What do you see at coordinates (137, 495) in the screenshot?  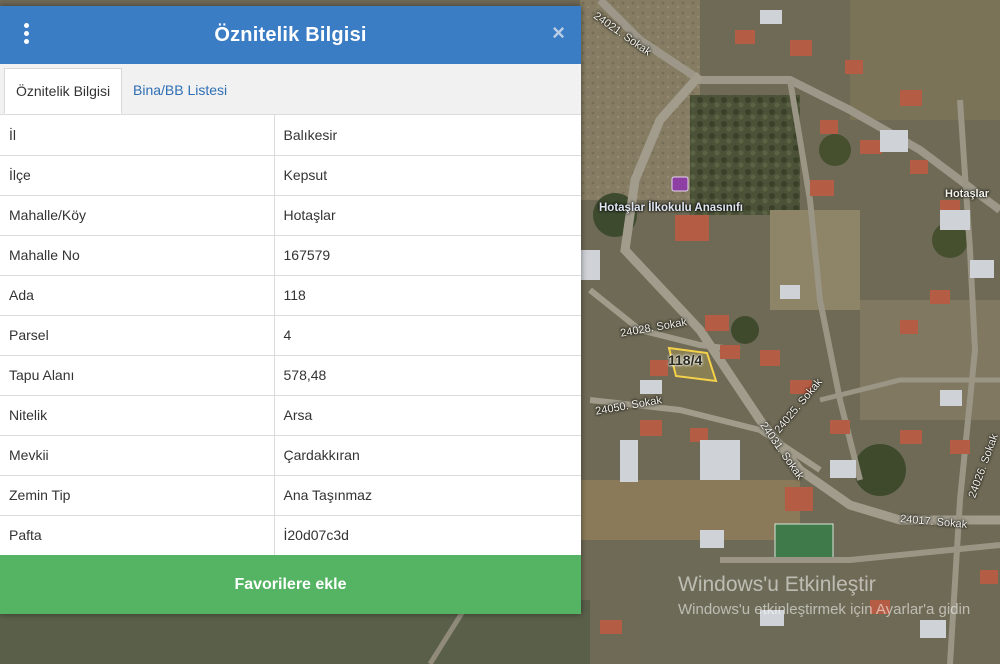 I see `attribute-key: Zemin Tip` at bounding box center [137, 495].